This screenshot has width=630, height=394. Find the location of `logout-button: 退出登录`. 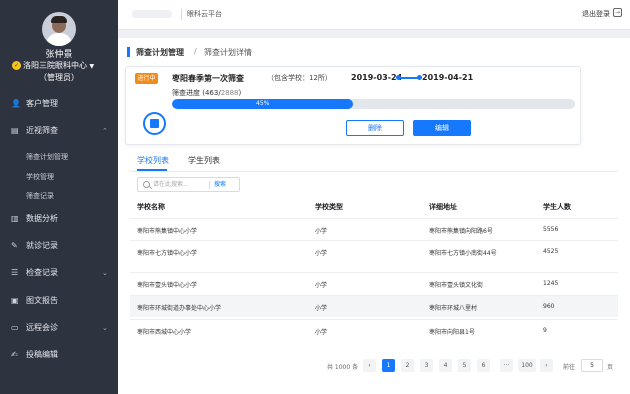

logout-button: 退出登录 is located at coordinates (596, 14).